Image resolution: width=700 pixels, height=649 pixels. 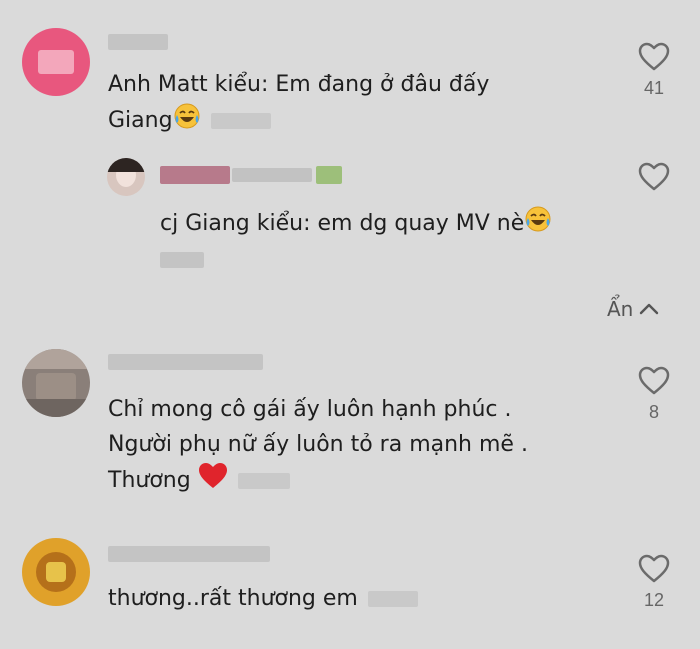 What do you see at coordinates (212, 475) in the screenshot?
I see `red-heart-icon` at bounding box center [212, 475].